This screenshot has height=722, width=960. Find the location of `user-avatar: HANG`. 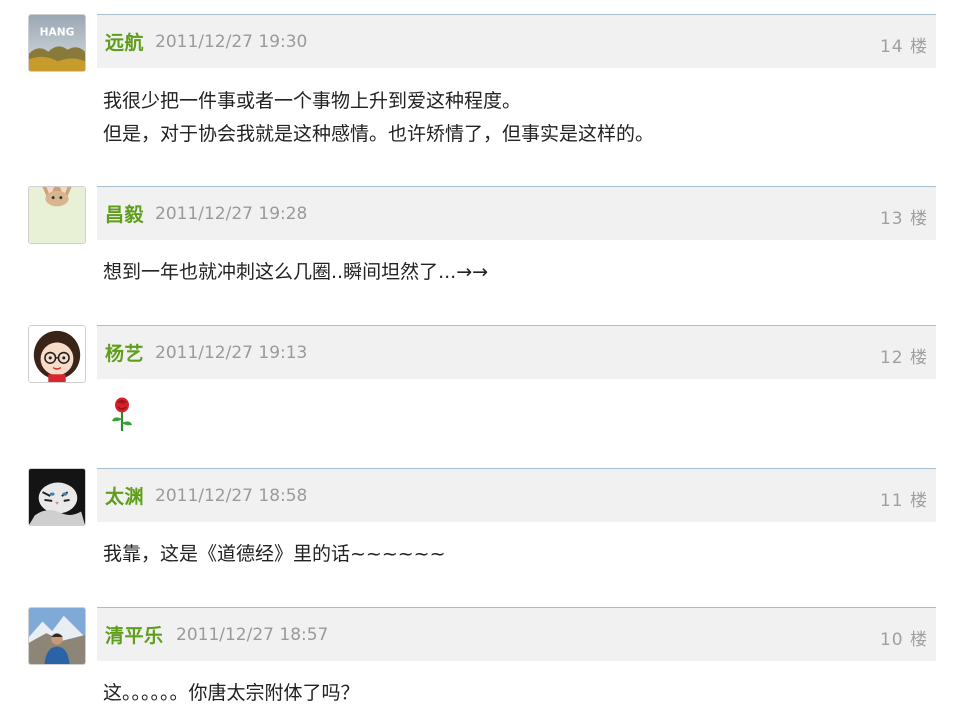

user-avatar: HANG is located at coordinates (57, 43).